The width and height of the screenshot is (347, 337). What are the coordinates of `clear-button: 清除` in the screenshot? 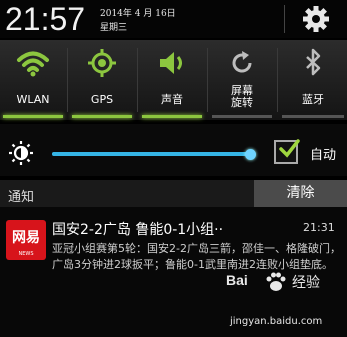 It's located at (300, 193).